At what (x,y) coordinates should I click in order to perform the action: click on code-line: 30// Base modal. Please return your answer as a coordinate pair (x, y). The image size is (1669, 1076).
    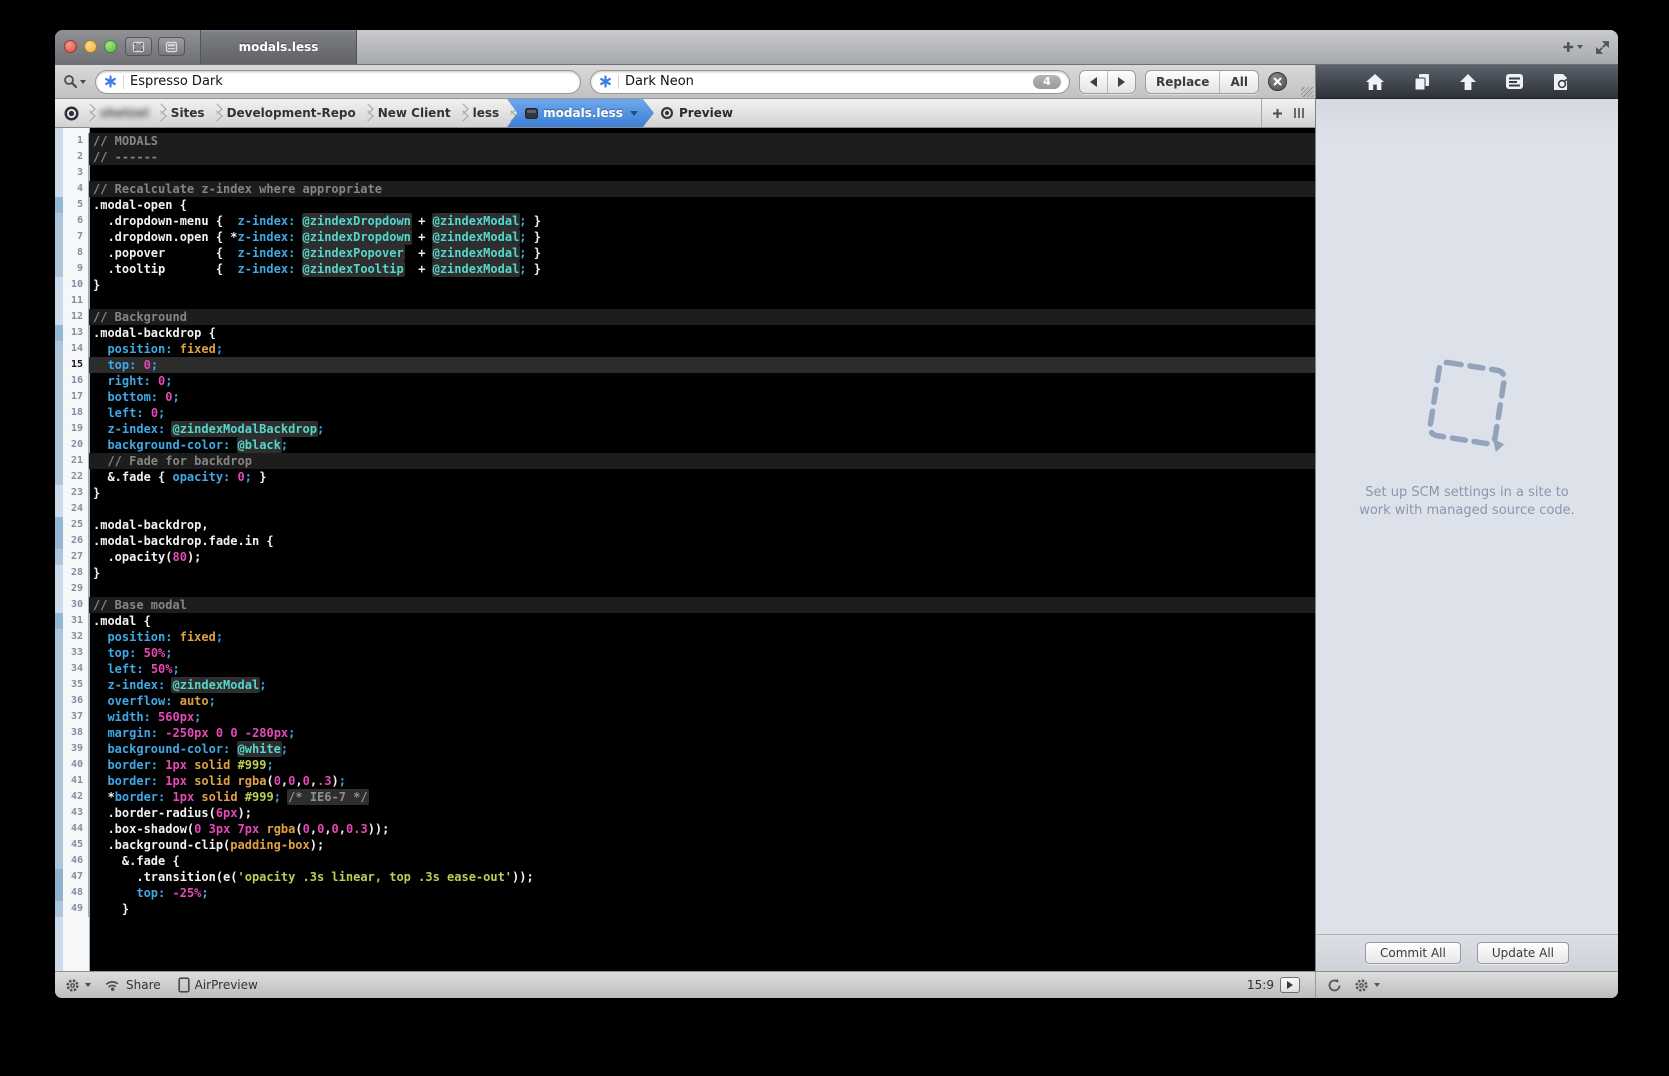
    Looking at the image, I should click on (685, 605).